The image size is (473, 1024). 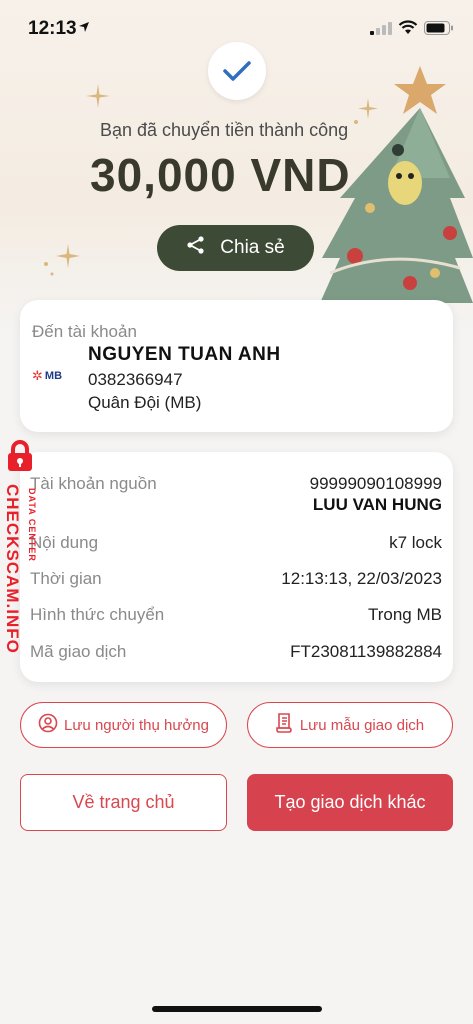 What do you see at coordinates (439, 30) in the screenshot?
I see `battery-icon` at bounding box center [439, 30].